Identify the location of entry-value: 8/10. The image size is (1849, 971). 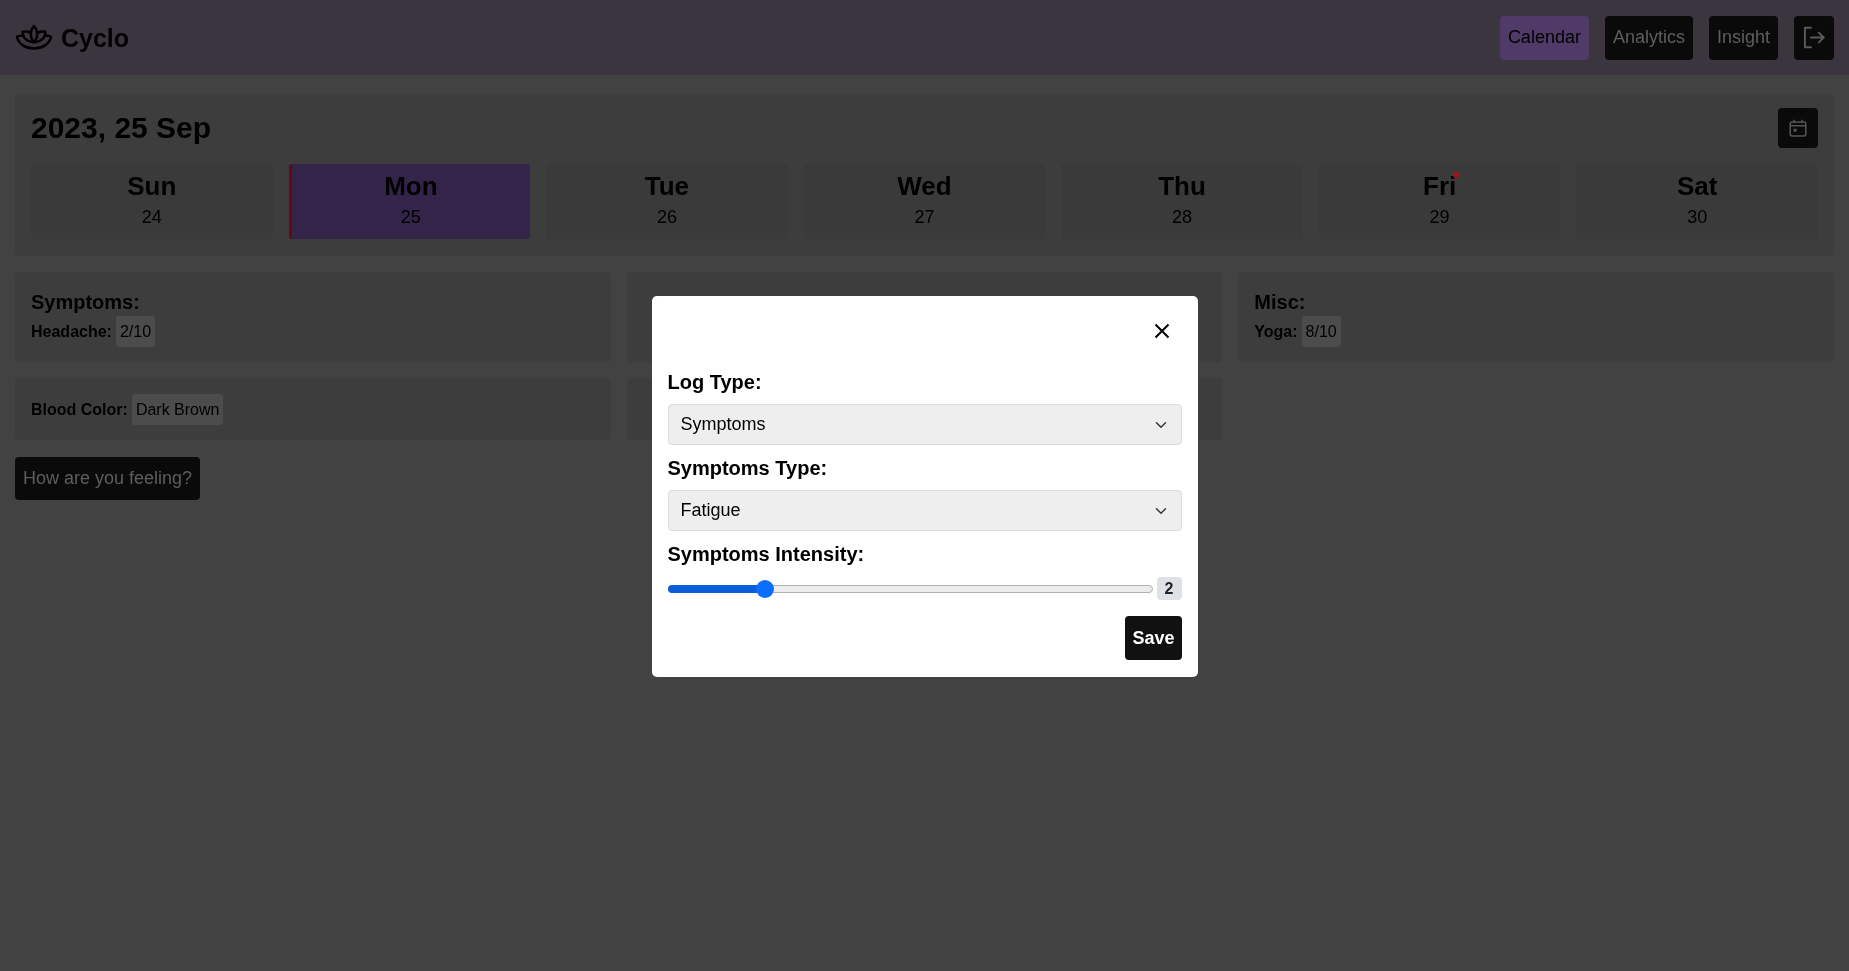
(1321, 331).